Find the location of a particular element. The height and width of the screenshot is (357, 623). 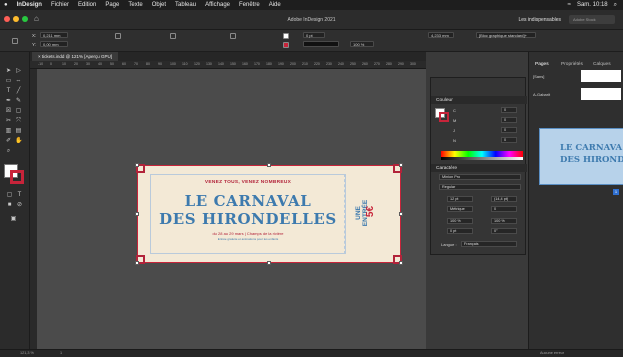

apple-icon: ● is located at coordinates (6, 5).